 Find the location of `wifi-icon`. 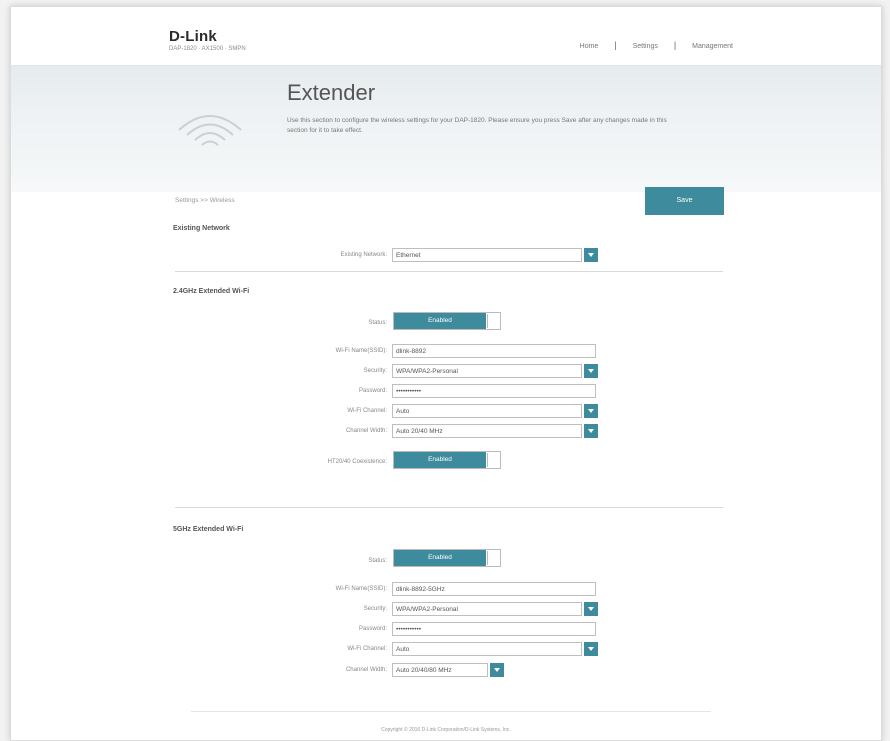

wifi-icon is located at coordinates (210, 130).